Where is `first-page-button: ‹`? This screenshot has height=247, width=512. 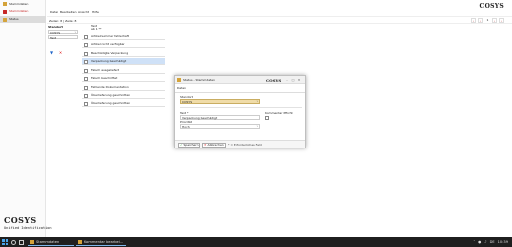 first-page-button: ‹ is located at coordinates (473, 20).